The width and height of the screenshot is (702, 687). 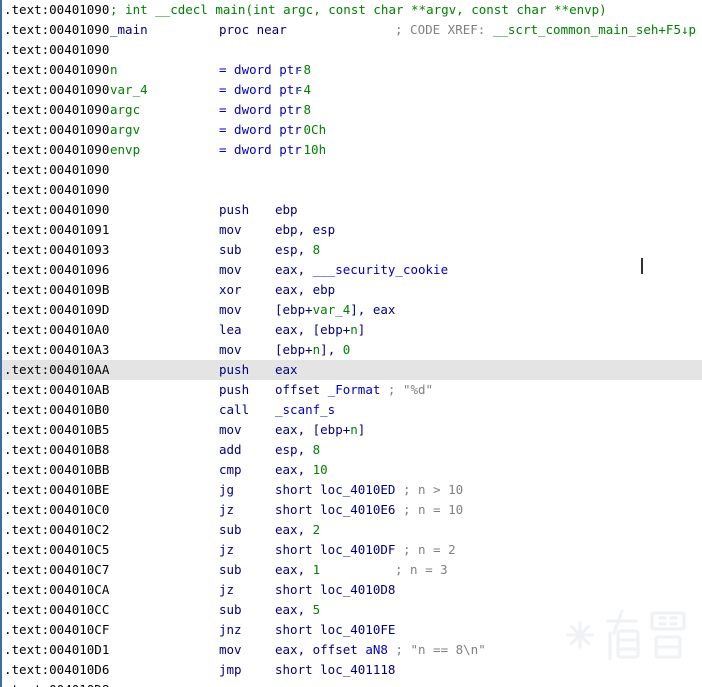 What do you see at coordinates (230, 670) in the screenshot?
I see `instruction-mnemonic: jmp` at bounding box center [230, 670].